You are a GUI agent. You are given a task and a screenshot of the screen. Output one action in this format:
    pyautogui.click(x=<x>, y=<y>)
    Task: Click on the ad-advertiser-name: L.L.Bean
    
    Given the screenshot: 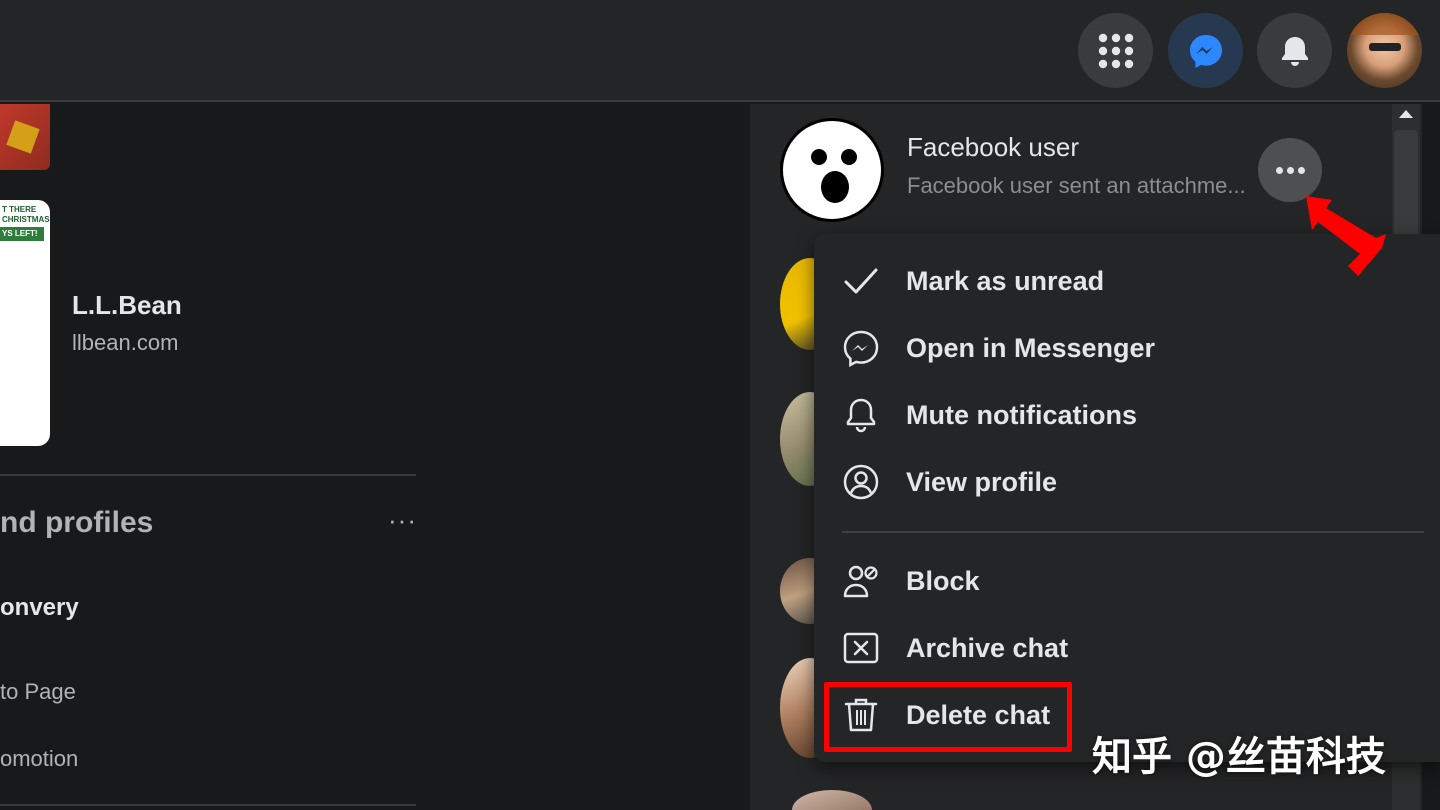 What is the action you would take?
    pyautogui.click(x=127, y=305)
    